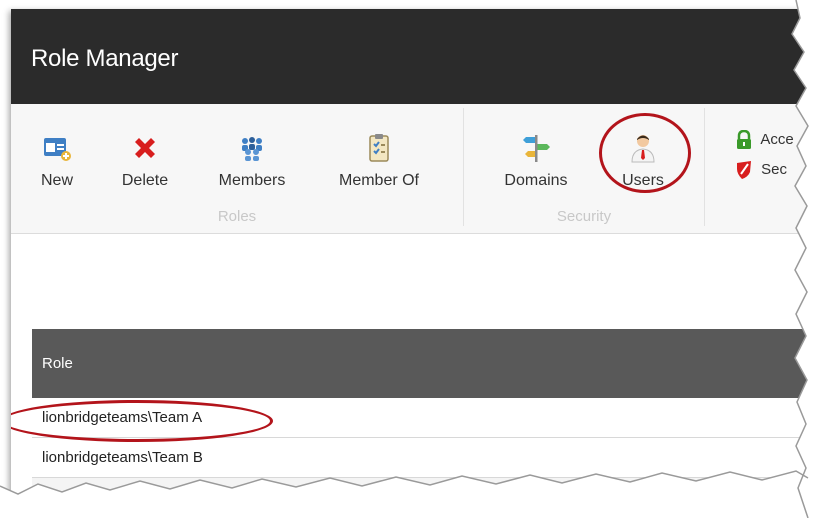  I want to click on security-shield-icon, so click(744, 170).